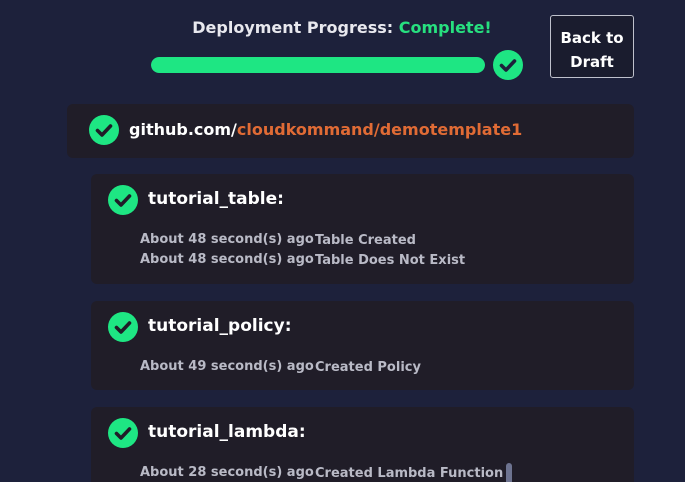 Image resolution: width=685 pixels, height=482 pixels. I want to click on event-time: About 28 second(s) ago, so click(227, 472).